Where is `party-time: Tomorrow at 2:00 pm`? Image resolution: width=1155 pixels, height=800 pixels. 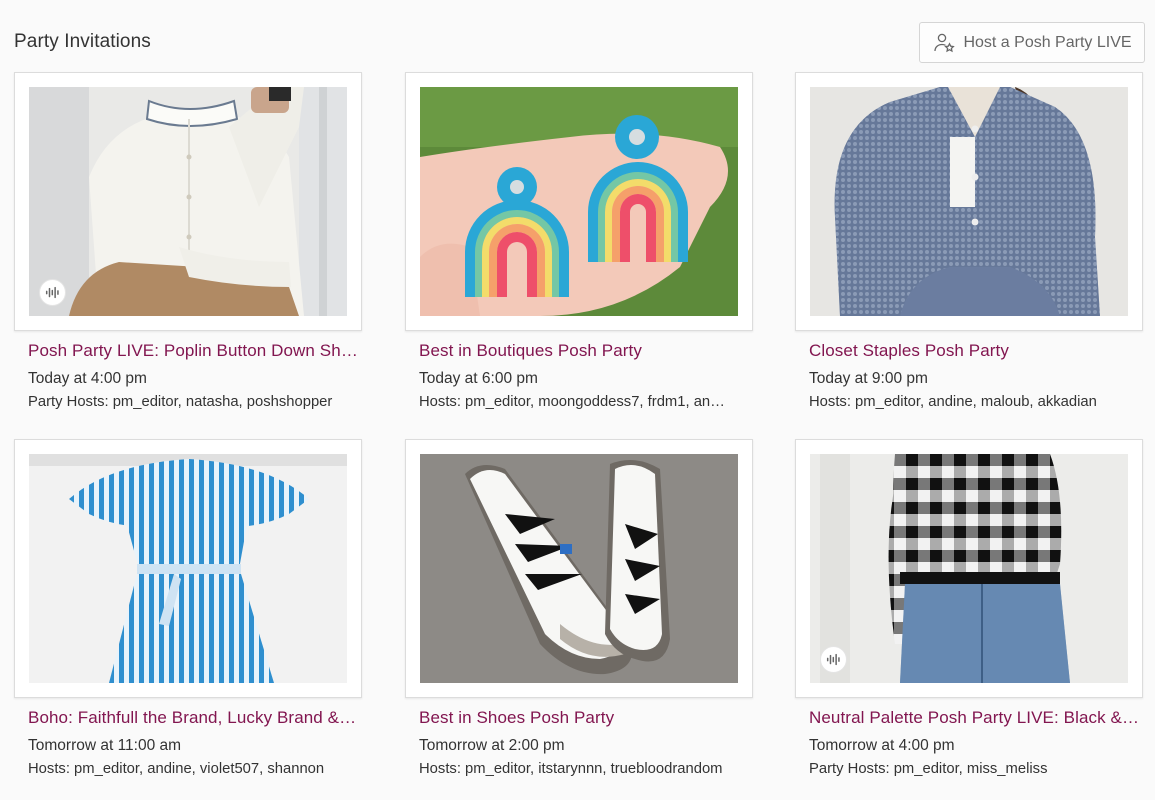 party-time: Tomorrow at 2:00 pm is located at coordinates (492, 745).